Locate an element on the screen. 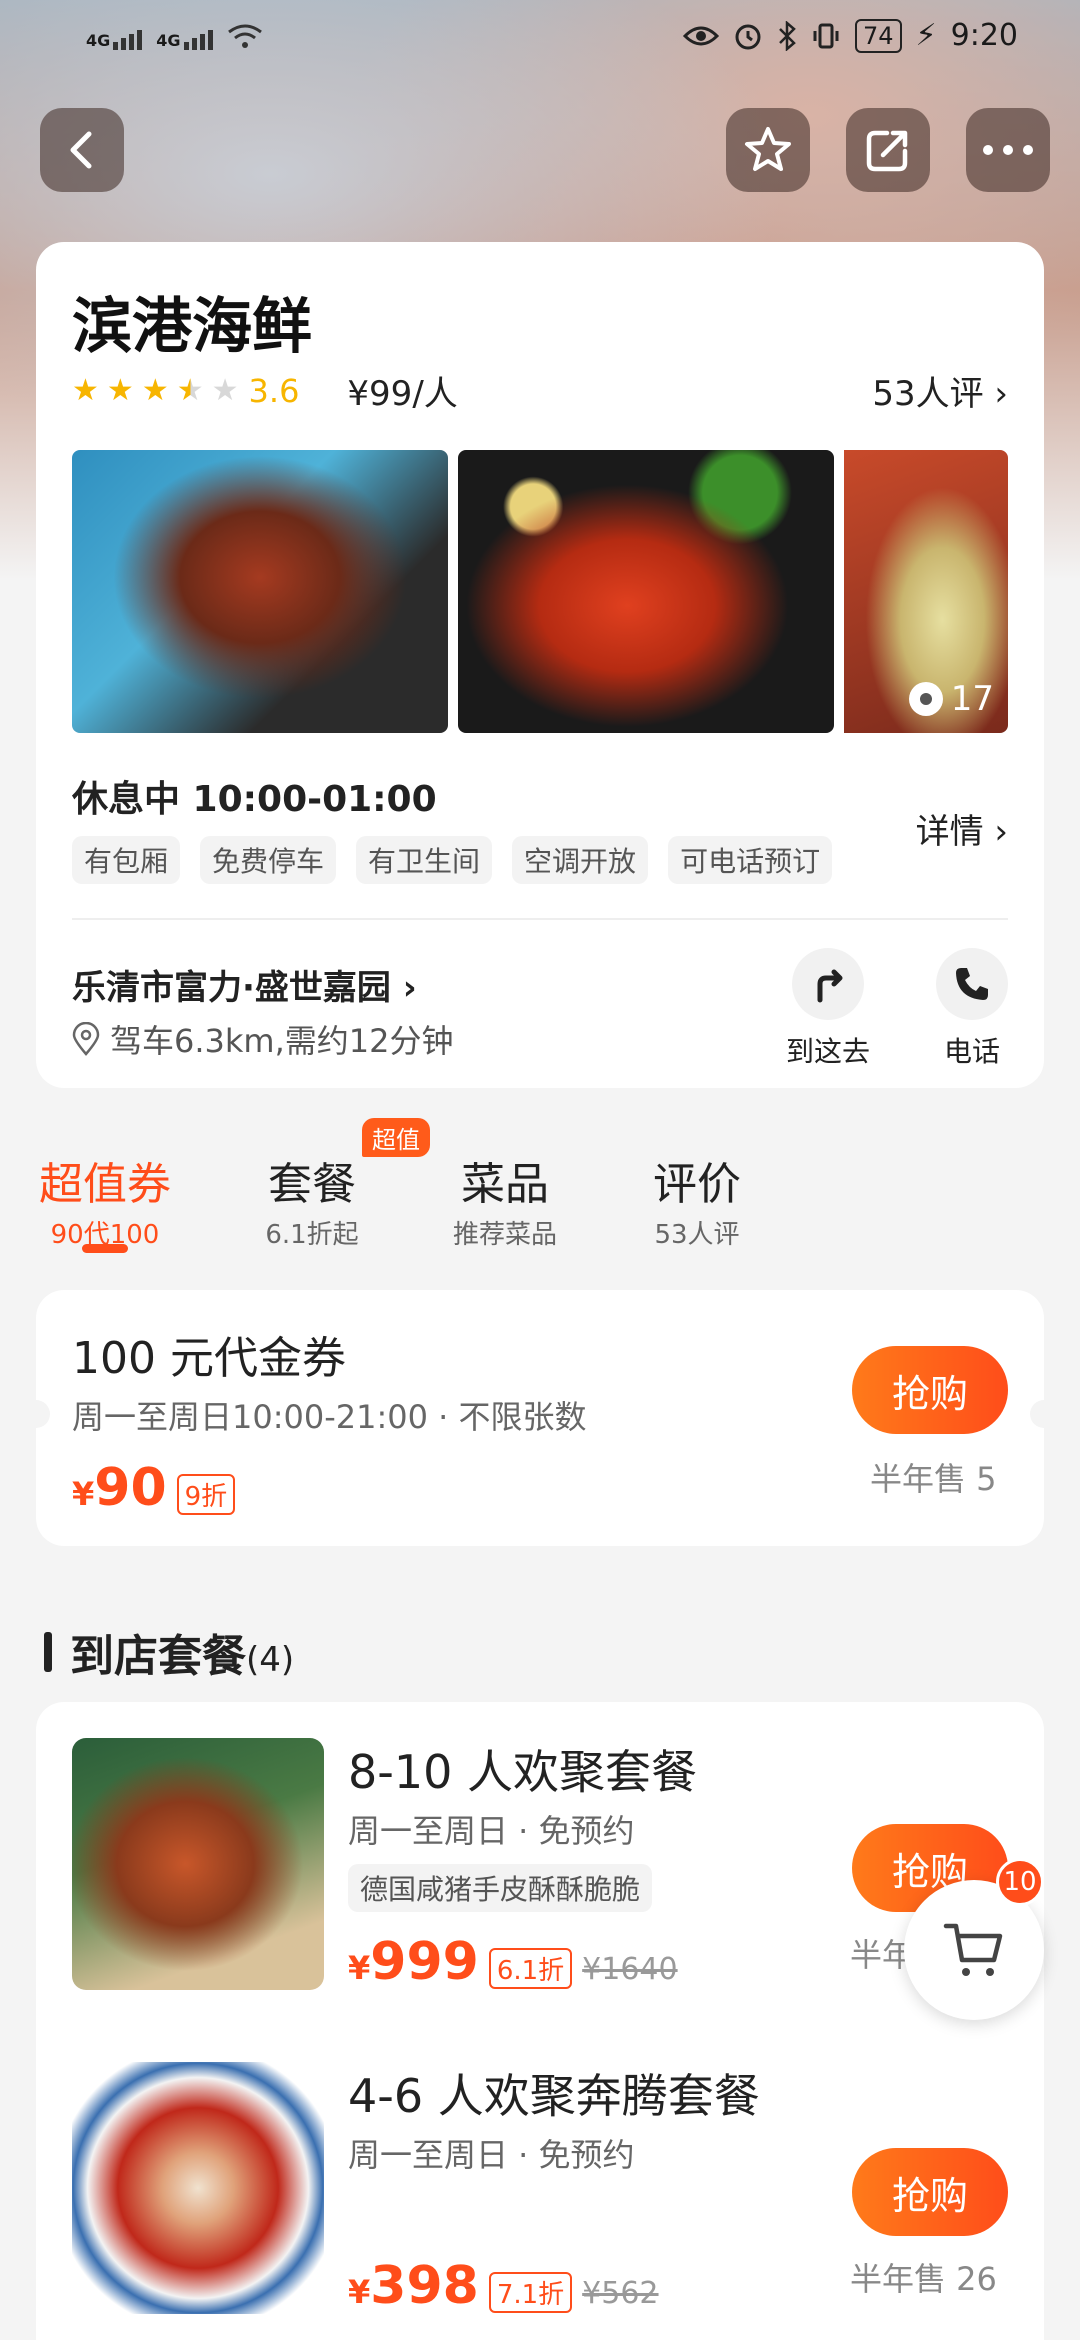 The image size is (1080, 2340). tab-voucher: 超值券 90代100 is located at coordinates (105, 1199).